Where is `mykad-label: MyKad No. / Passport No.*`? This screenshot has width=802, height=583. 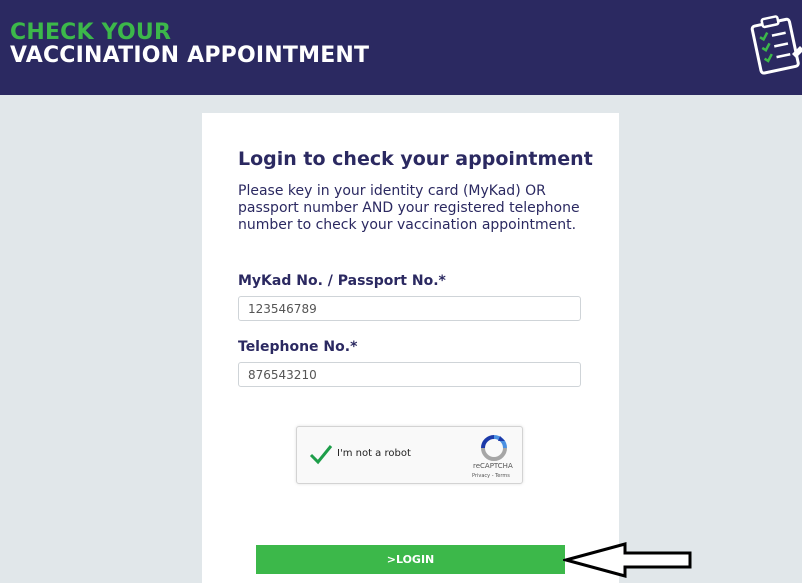
mykad-label: MyKad No. / Passport No.* is located at coordinates (342, 281).